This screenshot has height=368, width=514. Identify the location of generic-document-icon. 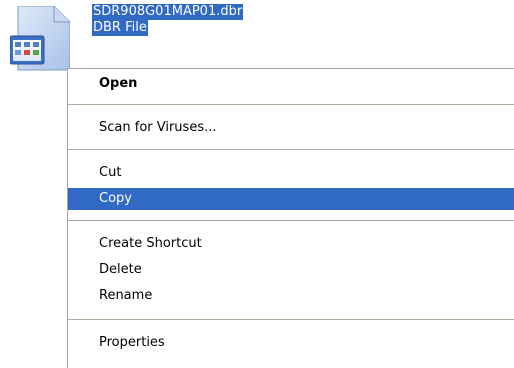
(40, 39).